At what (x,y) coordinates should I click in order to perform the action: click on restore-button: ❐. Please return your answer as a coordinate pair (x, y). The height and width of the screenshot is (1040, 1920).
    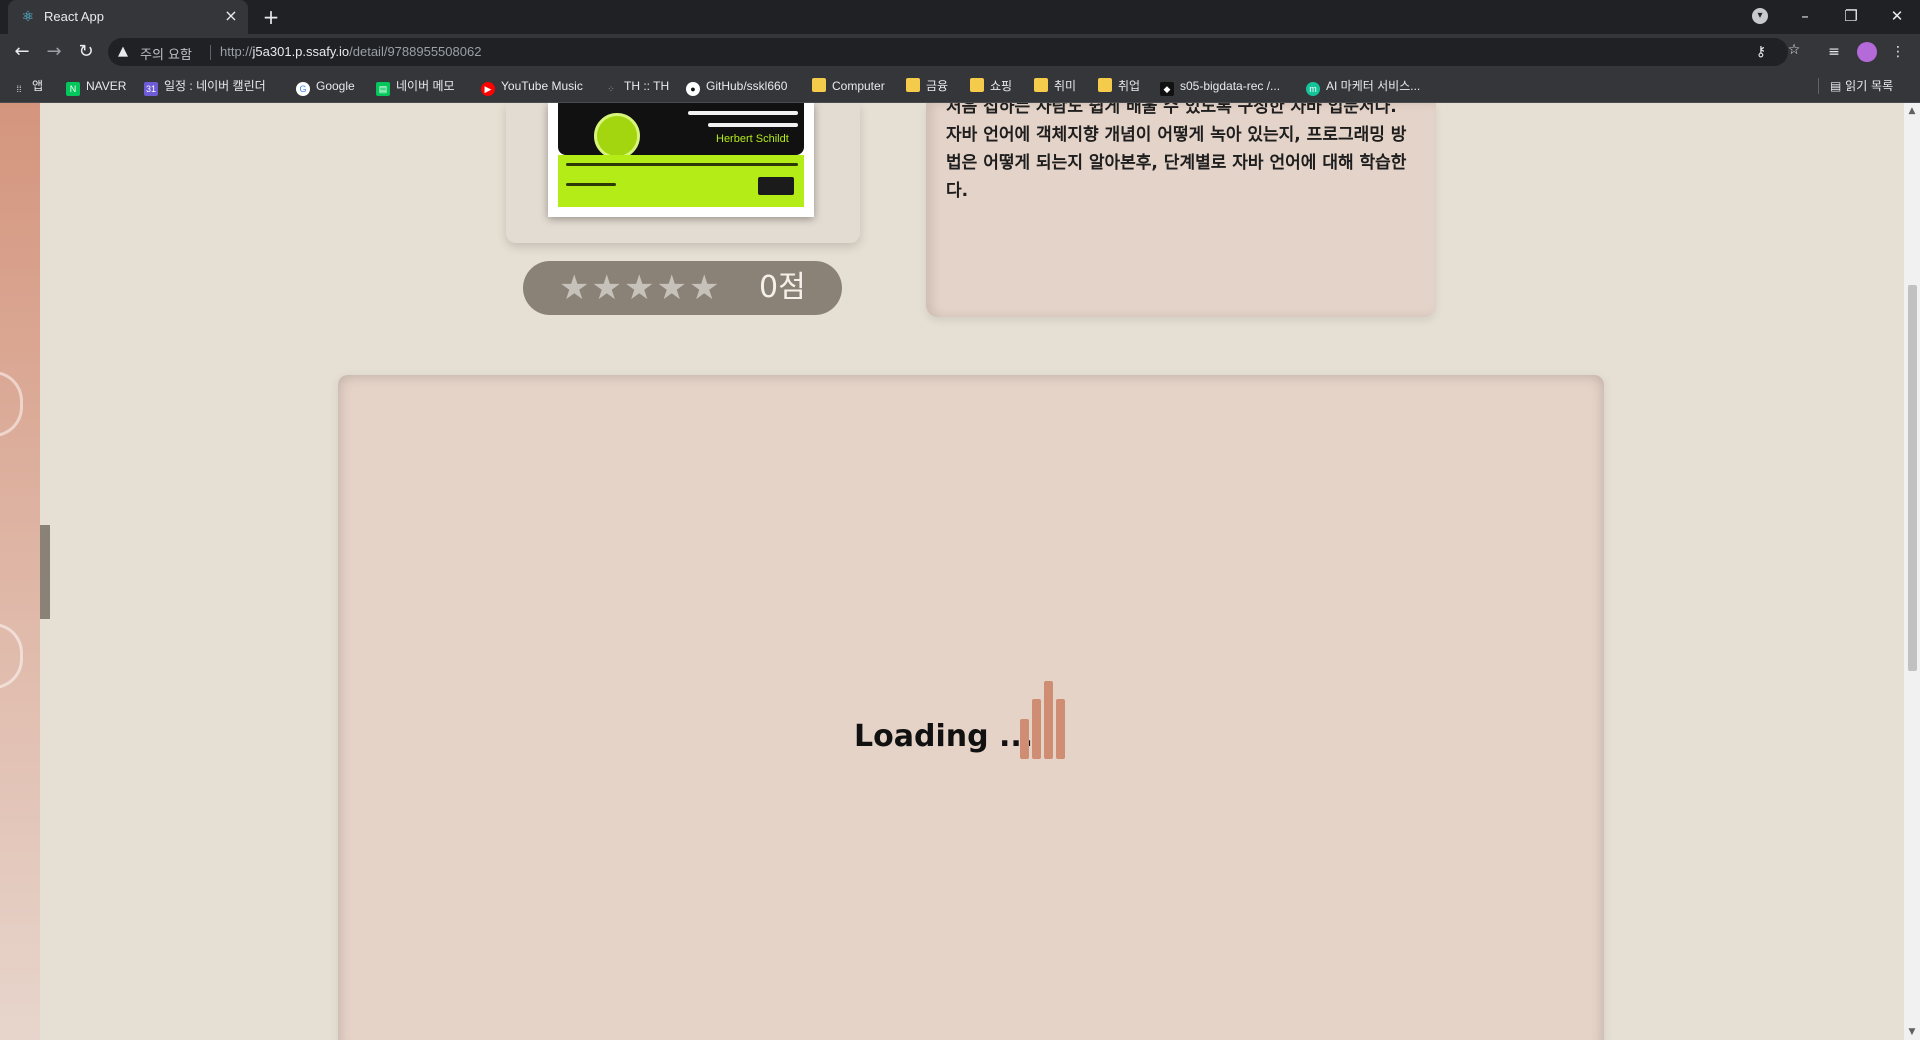
    Looking at the image, I should click on (1851, 16).